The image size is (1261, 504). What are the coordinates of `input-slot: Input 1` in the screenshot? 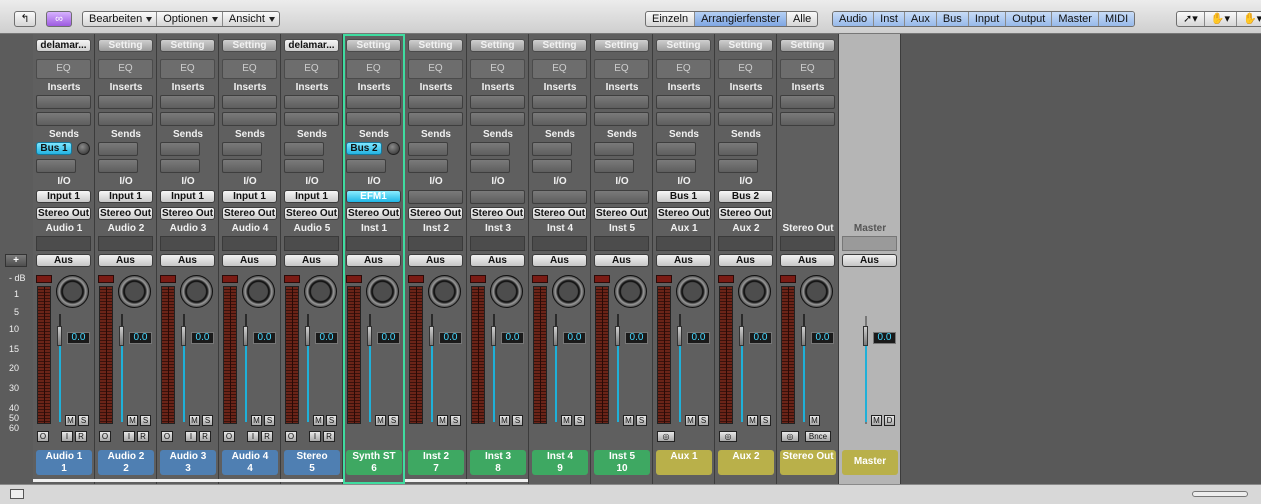 It's located at (249, 196).